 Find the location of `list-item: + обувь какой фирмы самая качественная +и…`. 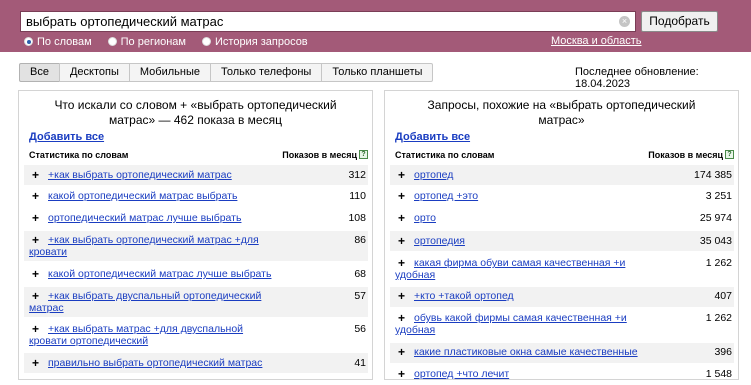

list-item: + обувь какой фирмы самая качественная +и… is located at coordinates (562, 324).